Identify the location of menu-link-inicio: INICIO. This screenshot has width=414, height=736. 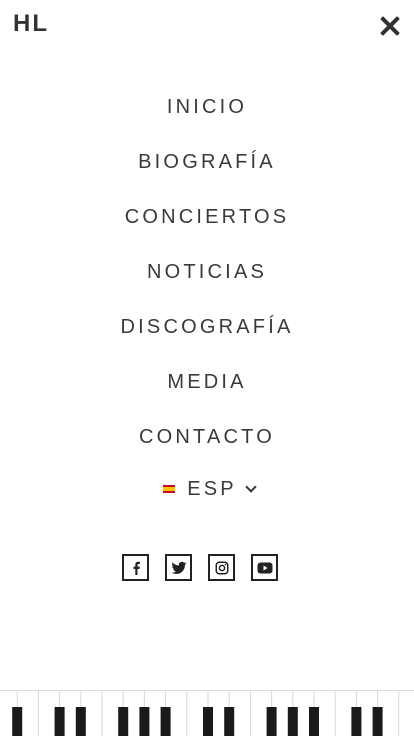
(207, 107).